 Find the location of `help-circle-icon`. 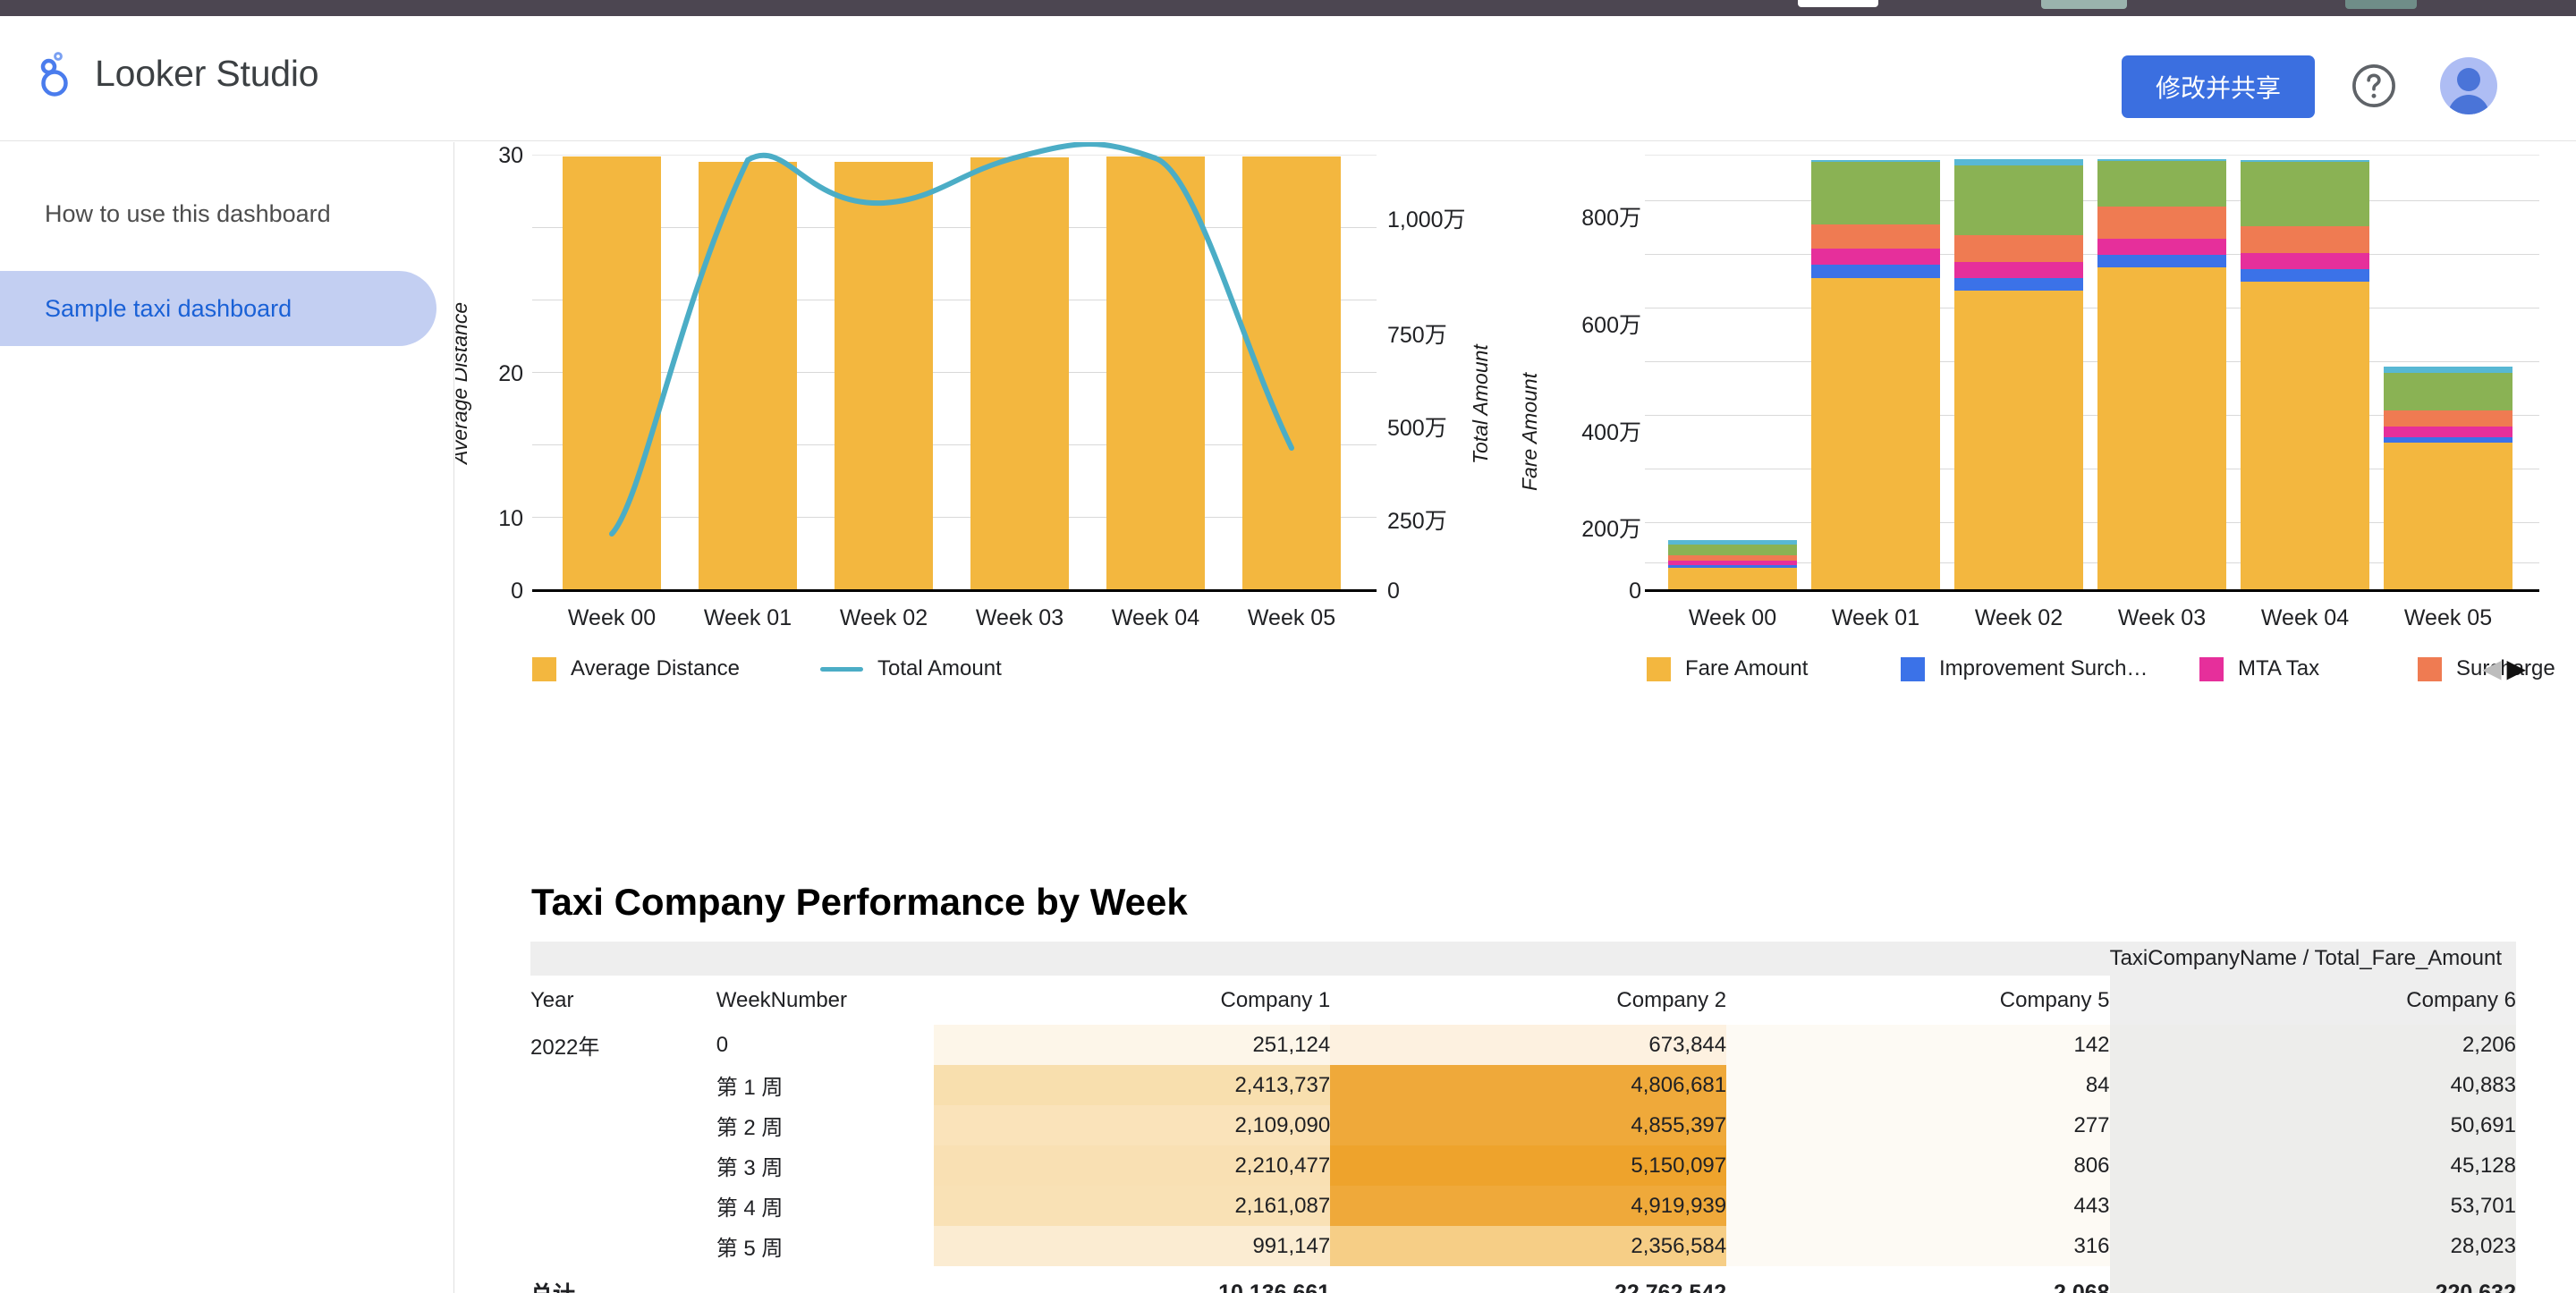

help-circle-icon is located at coordinates (2374, 86).